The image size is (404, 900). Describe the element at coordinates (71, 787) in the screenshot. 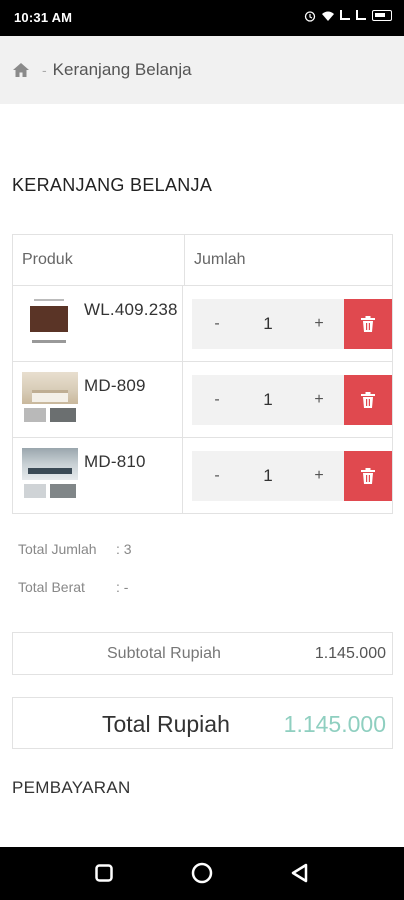

I see `payment-section-title: PEMBAYARAN` at that location.